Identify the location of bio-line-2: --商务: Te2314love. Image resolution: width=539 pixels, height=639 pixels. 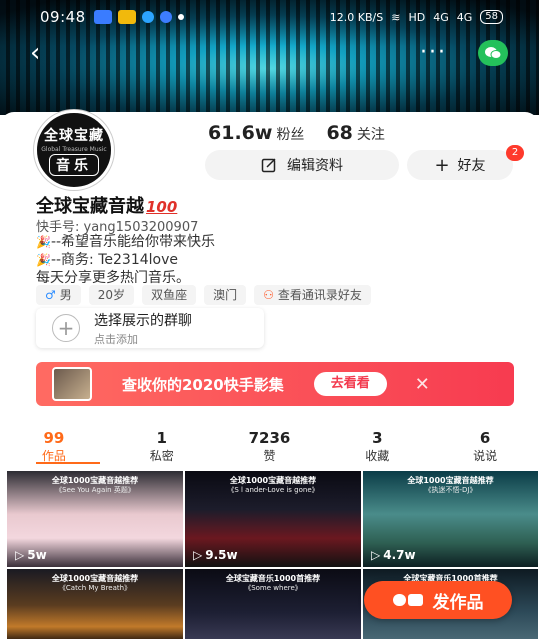
(114, 260).